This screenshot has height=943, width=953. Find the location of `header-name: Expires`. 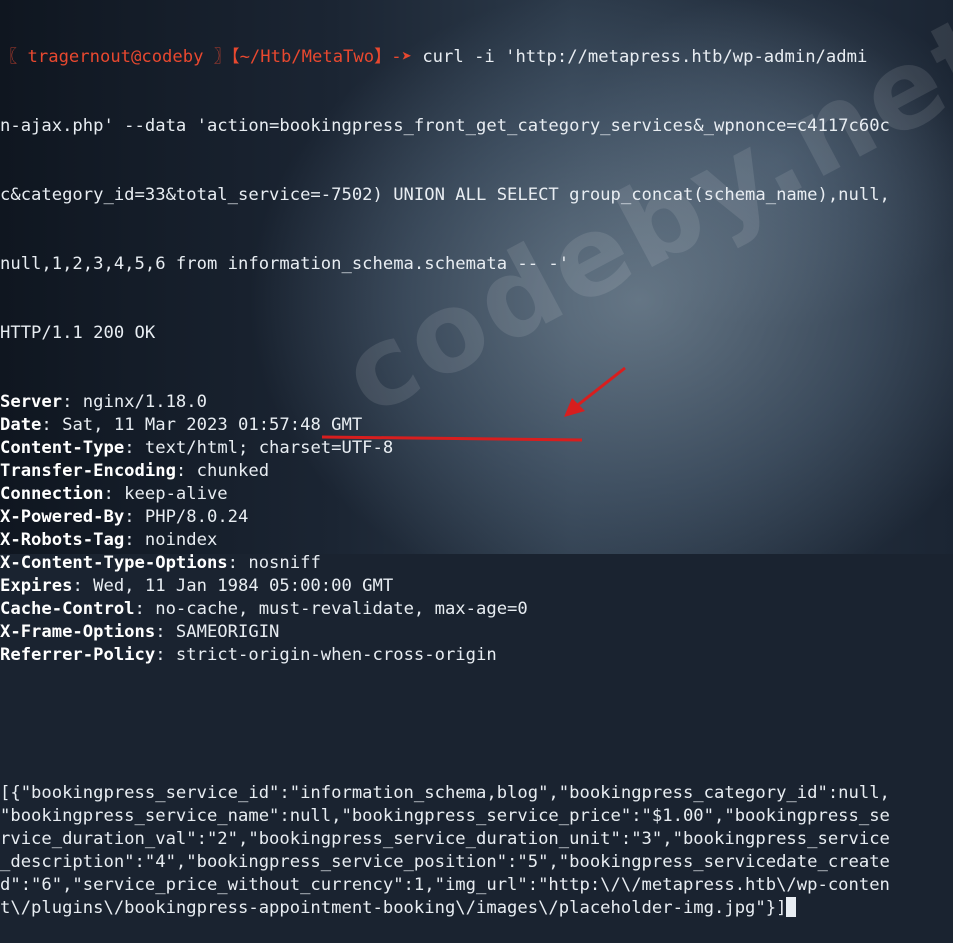

header-name: Expires is located at coordinates (36, 586).